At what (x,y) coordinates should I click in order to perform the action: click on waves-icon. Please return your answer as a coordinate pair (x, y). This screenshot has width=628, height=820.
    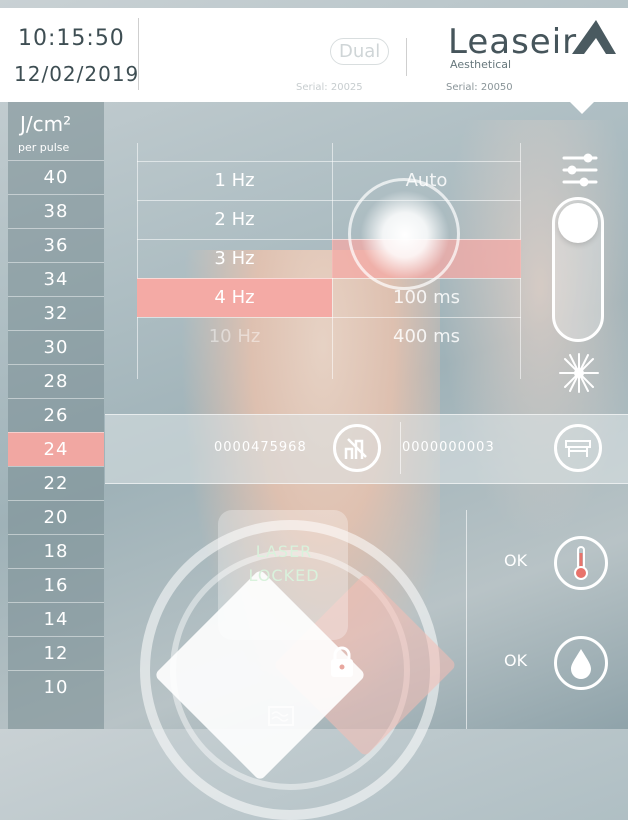
    Looking at the image, I should click on (281, 718).